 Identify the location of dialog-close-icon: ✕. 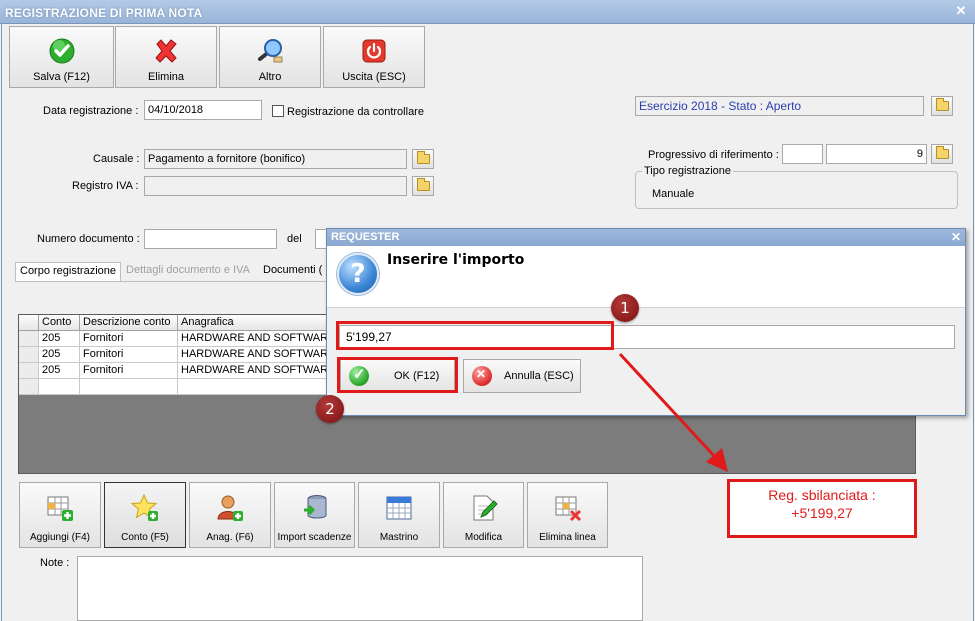
(956, 237).